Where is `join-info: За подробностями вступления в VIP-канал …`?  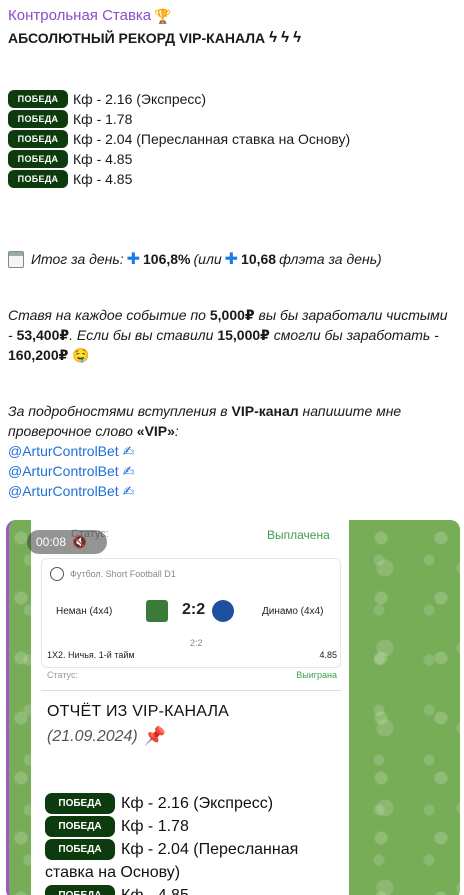 join-info: За подробностями вступления в VIP-канал … is located at coordinates (232, 451).